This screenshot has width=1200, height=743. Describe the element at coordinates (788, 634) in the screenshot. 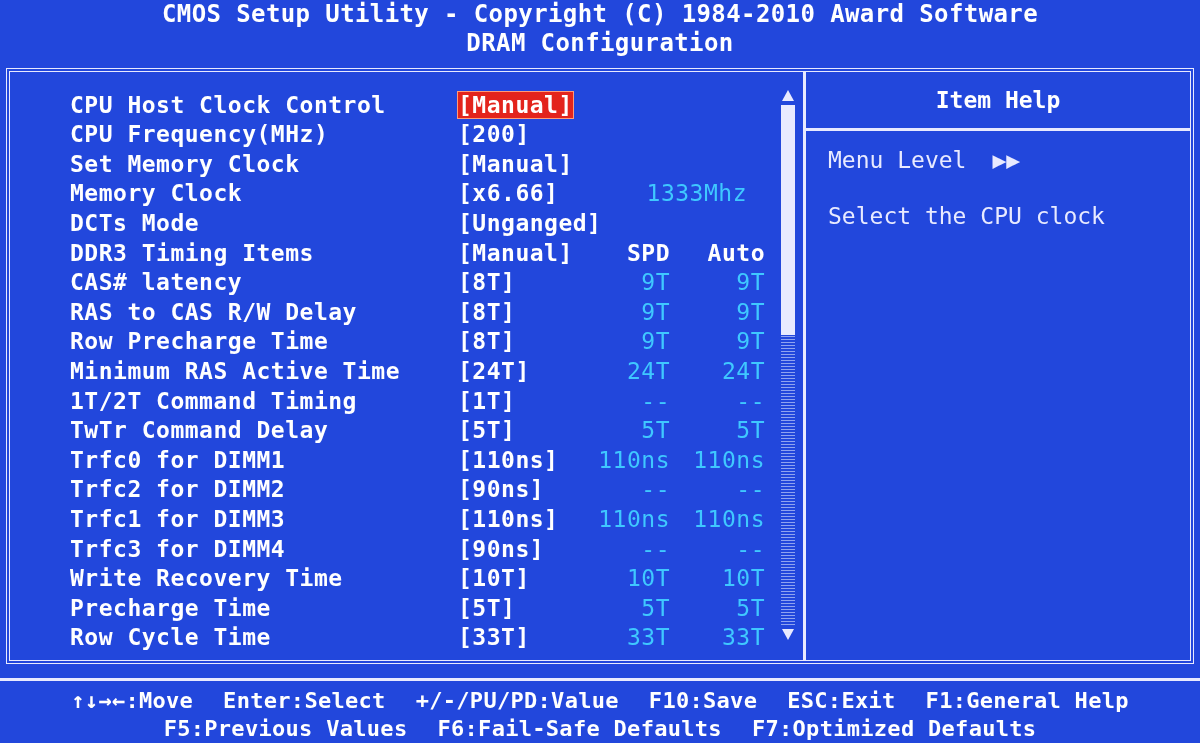

I see `down-arrow-icon` at that location.